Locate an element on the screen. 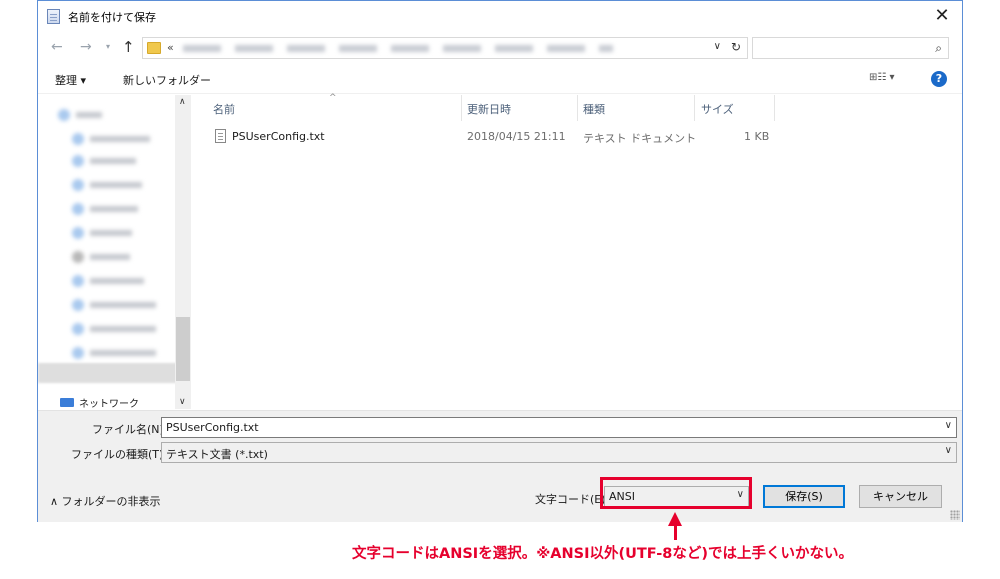 The width and height of the screenshot is (1000, 579). up-arrow-icon is located at coordinates (675, 519).